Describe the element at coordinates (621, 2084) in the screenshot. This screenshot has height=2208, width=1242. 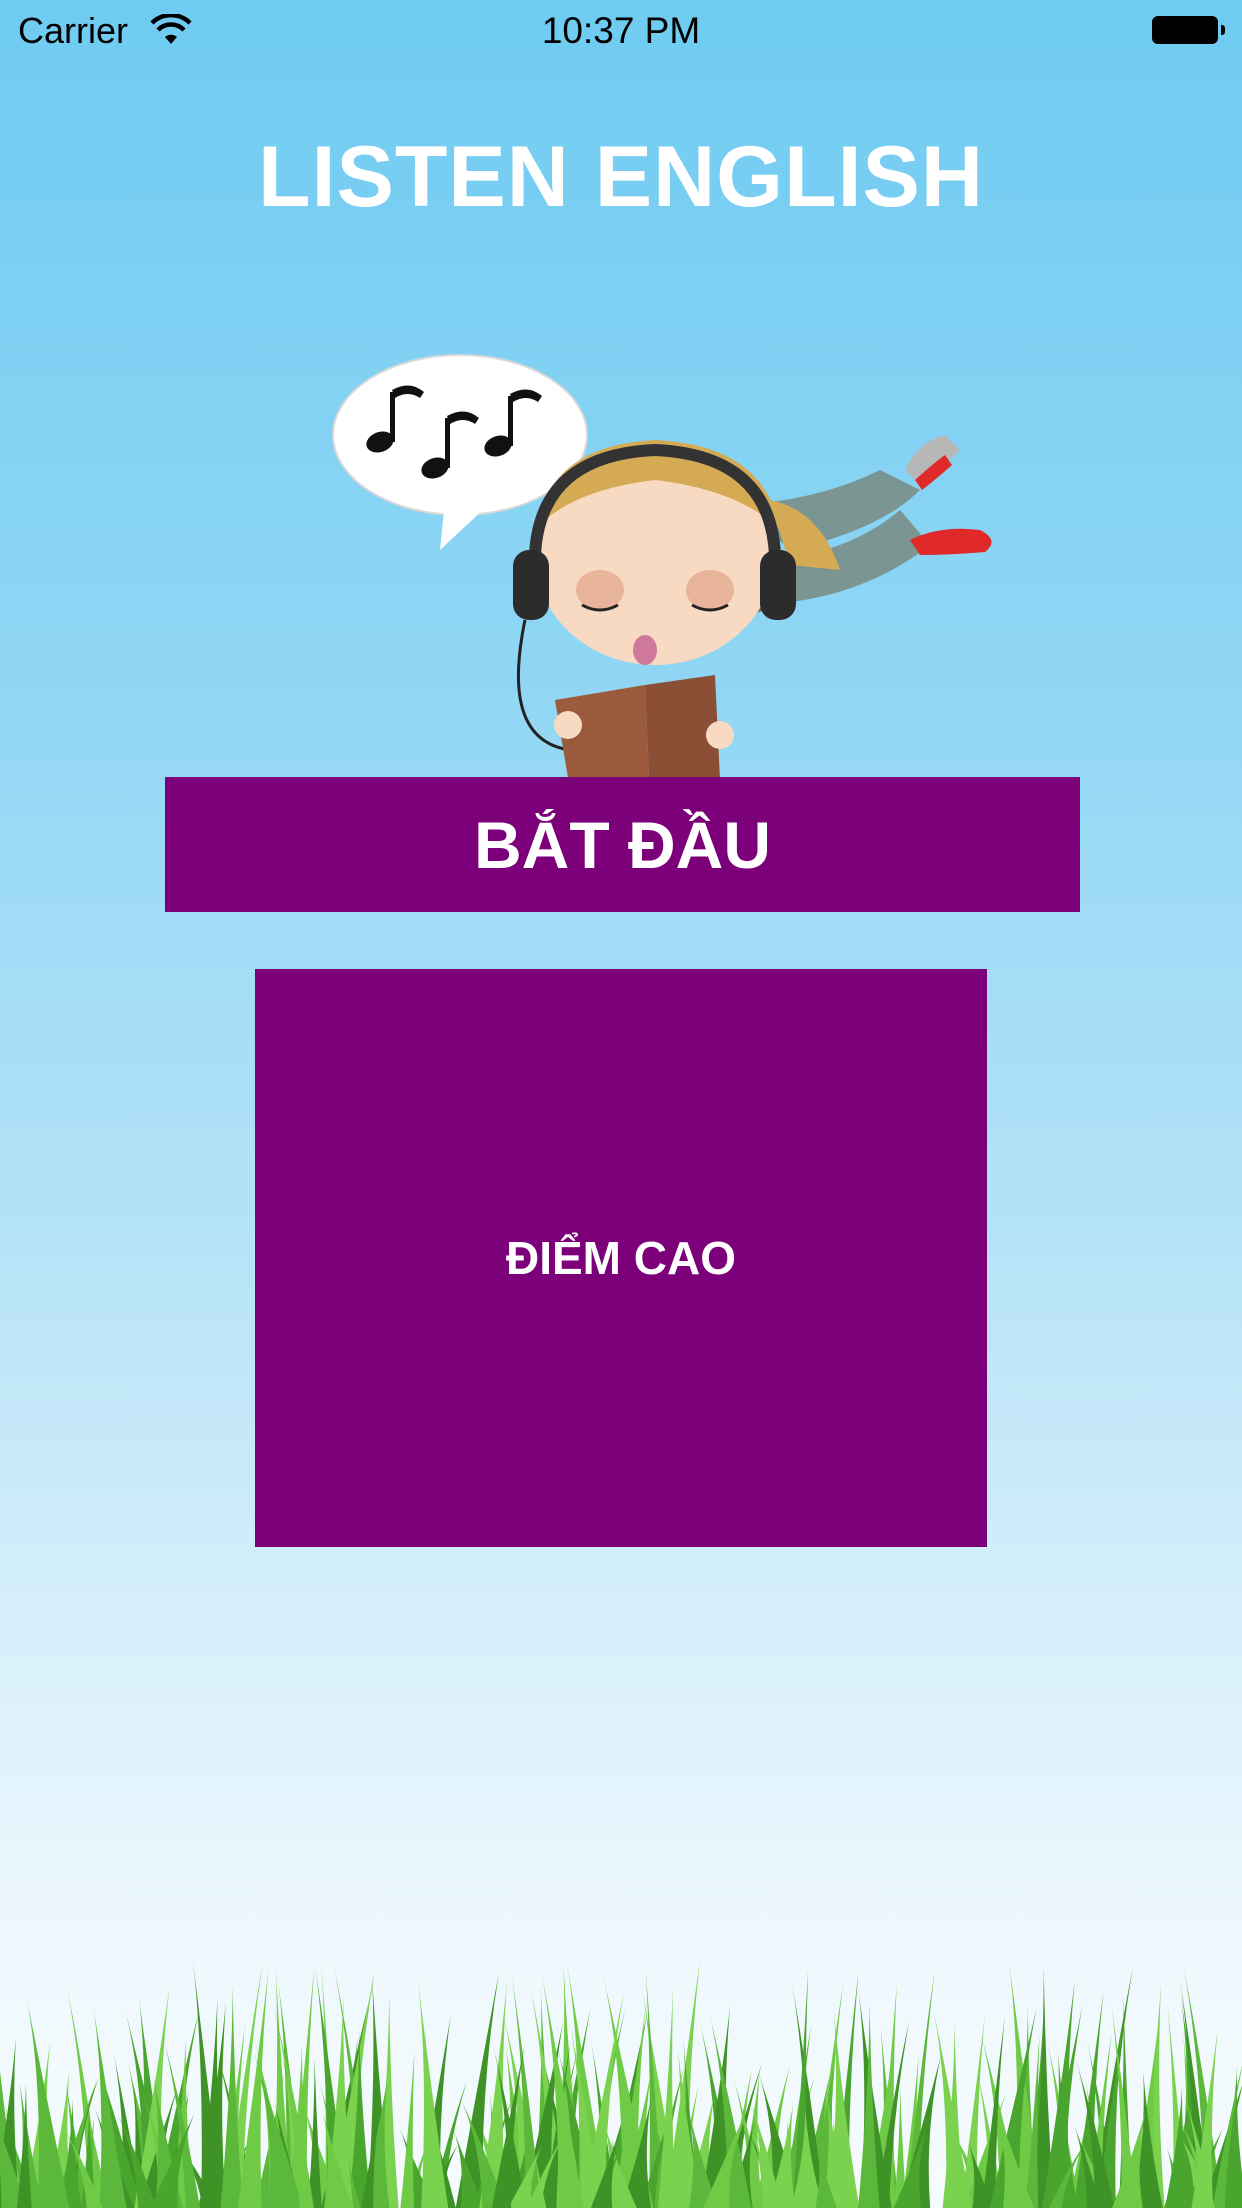
I see `grass-footer` at that location.